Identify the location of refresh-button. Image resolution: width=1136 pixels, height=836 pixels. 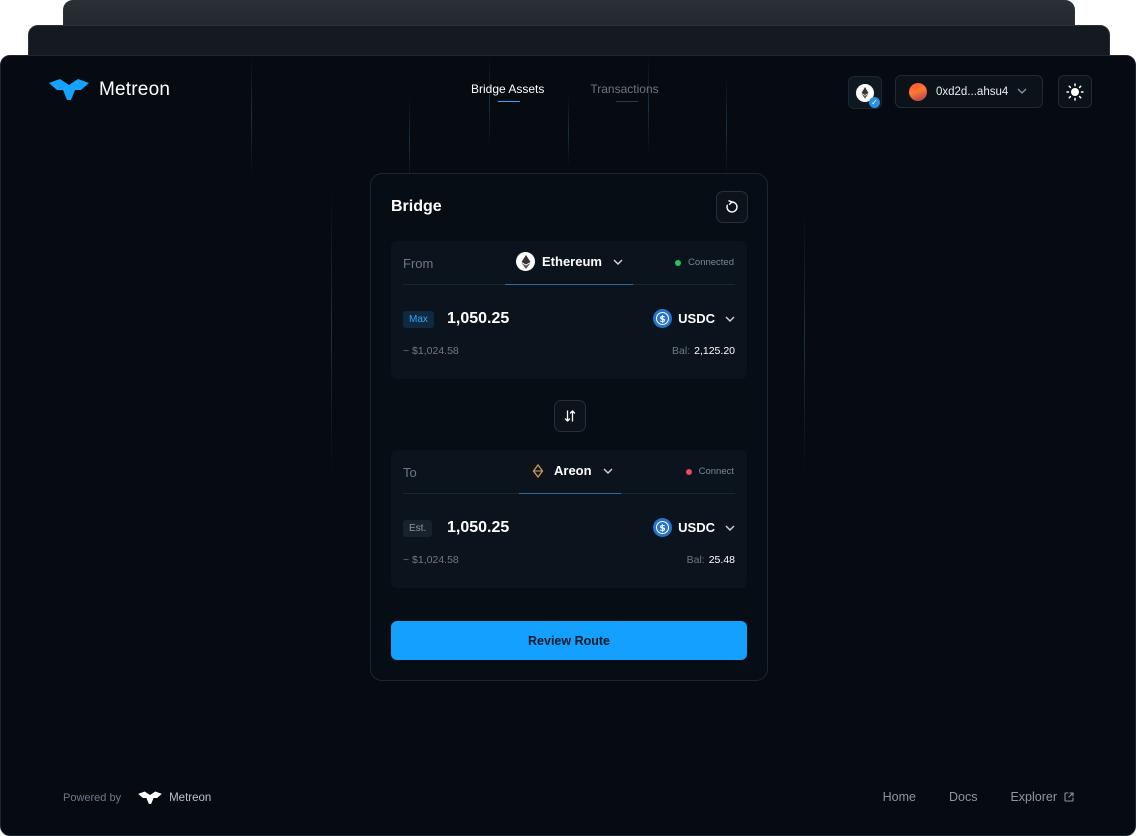
(732, 207).